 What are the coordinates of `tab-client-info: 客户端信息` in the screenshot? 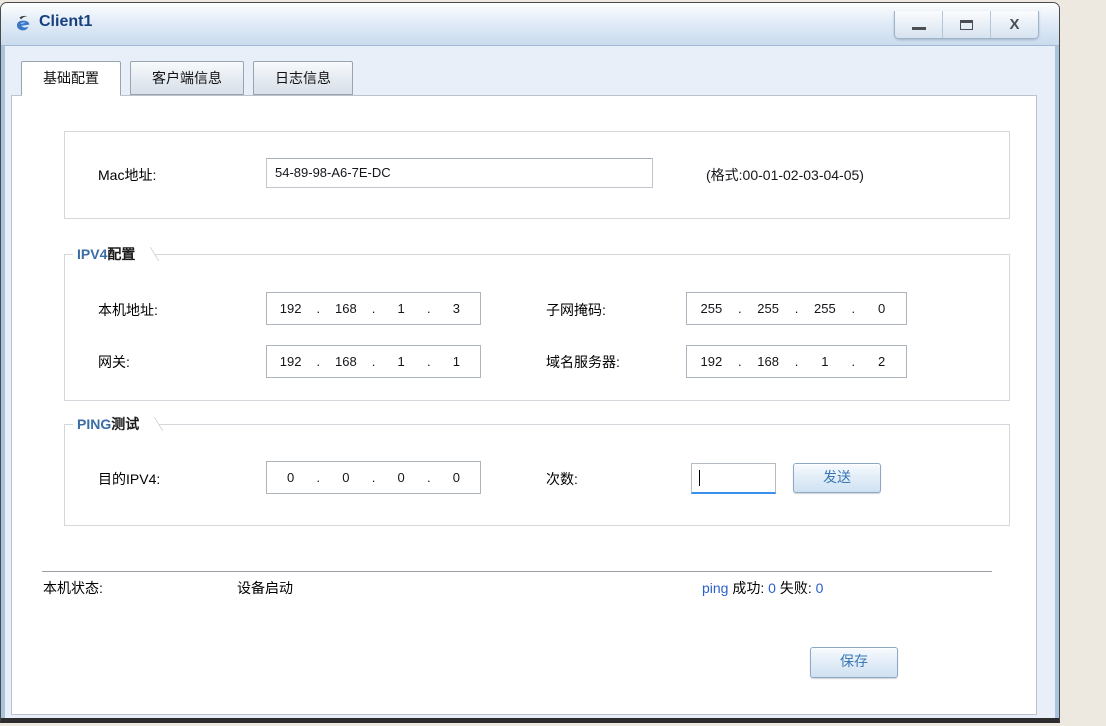 It's located at (187, 78).